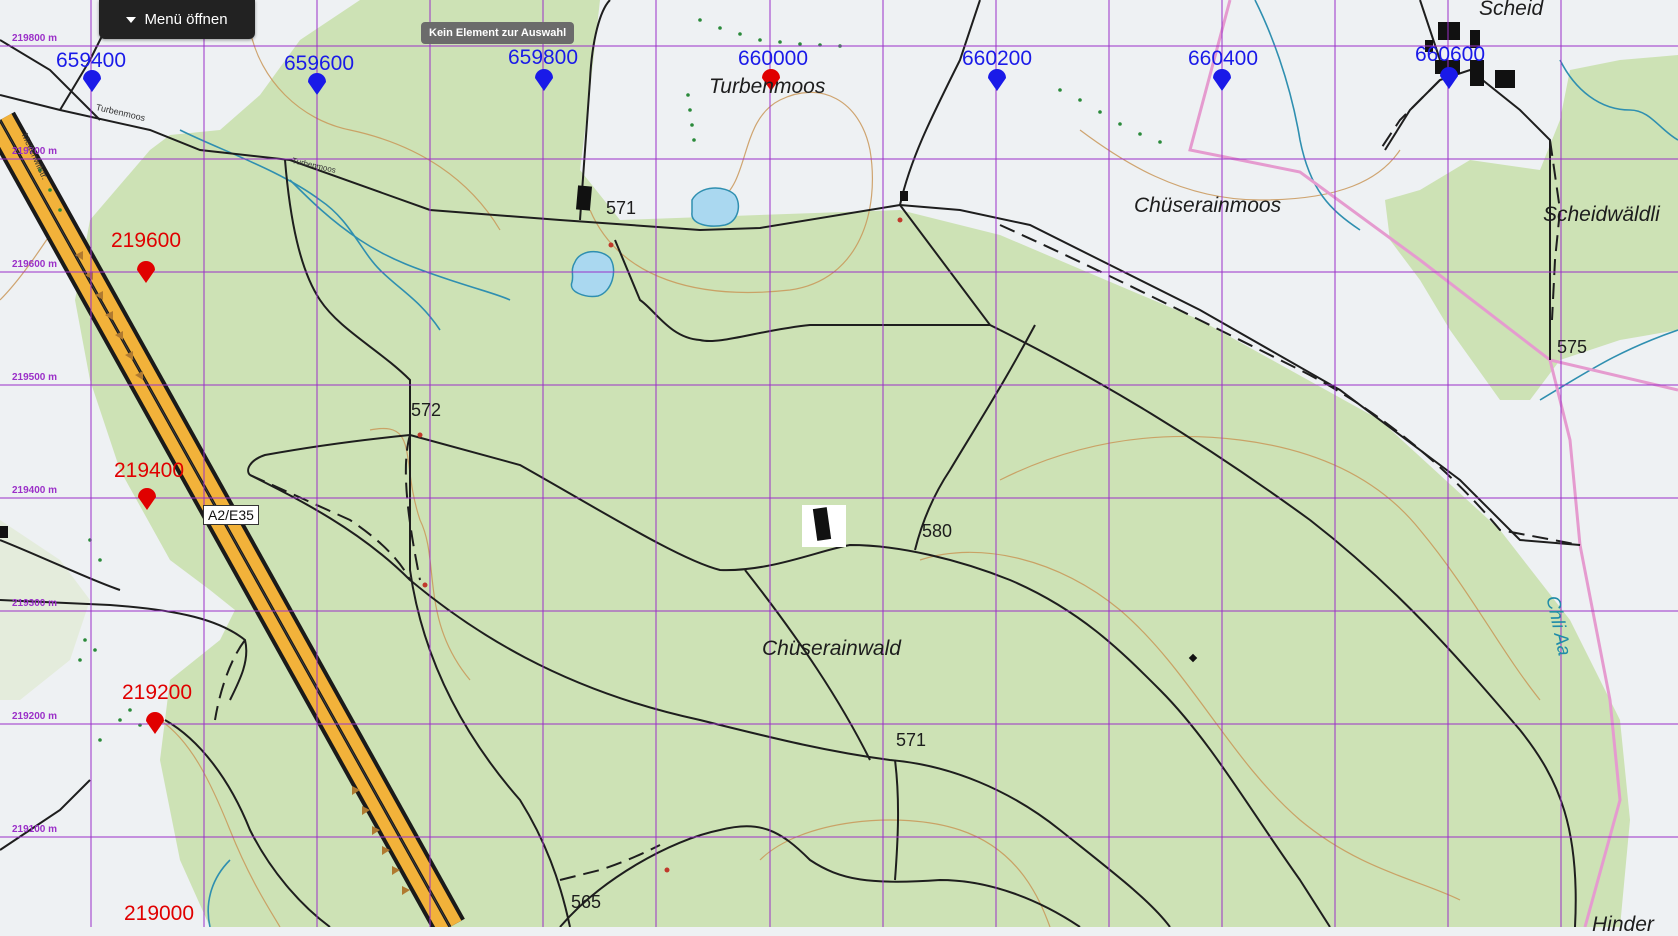 Image resolution: width=1678 pixels, height=936 pixels. I want to click on spot-height: 580, so click(937, 531).